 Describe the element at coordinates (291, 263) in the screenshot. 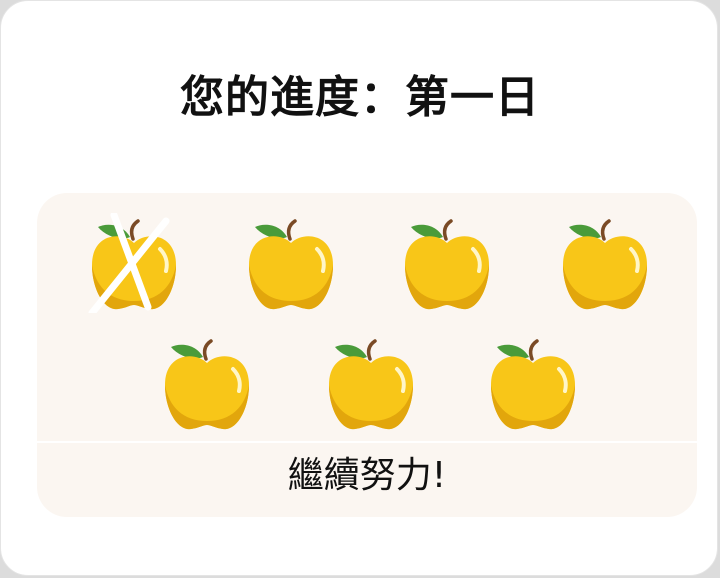

I see `apple-2-icon` at that location.